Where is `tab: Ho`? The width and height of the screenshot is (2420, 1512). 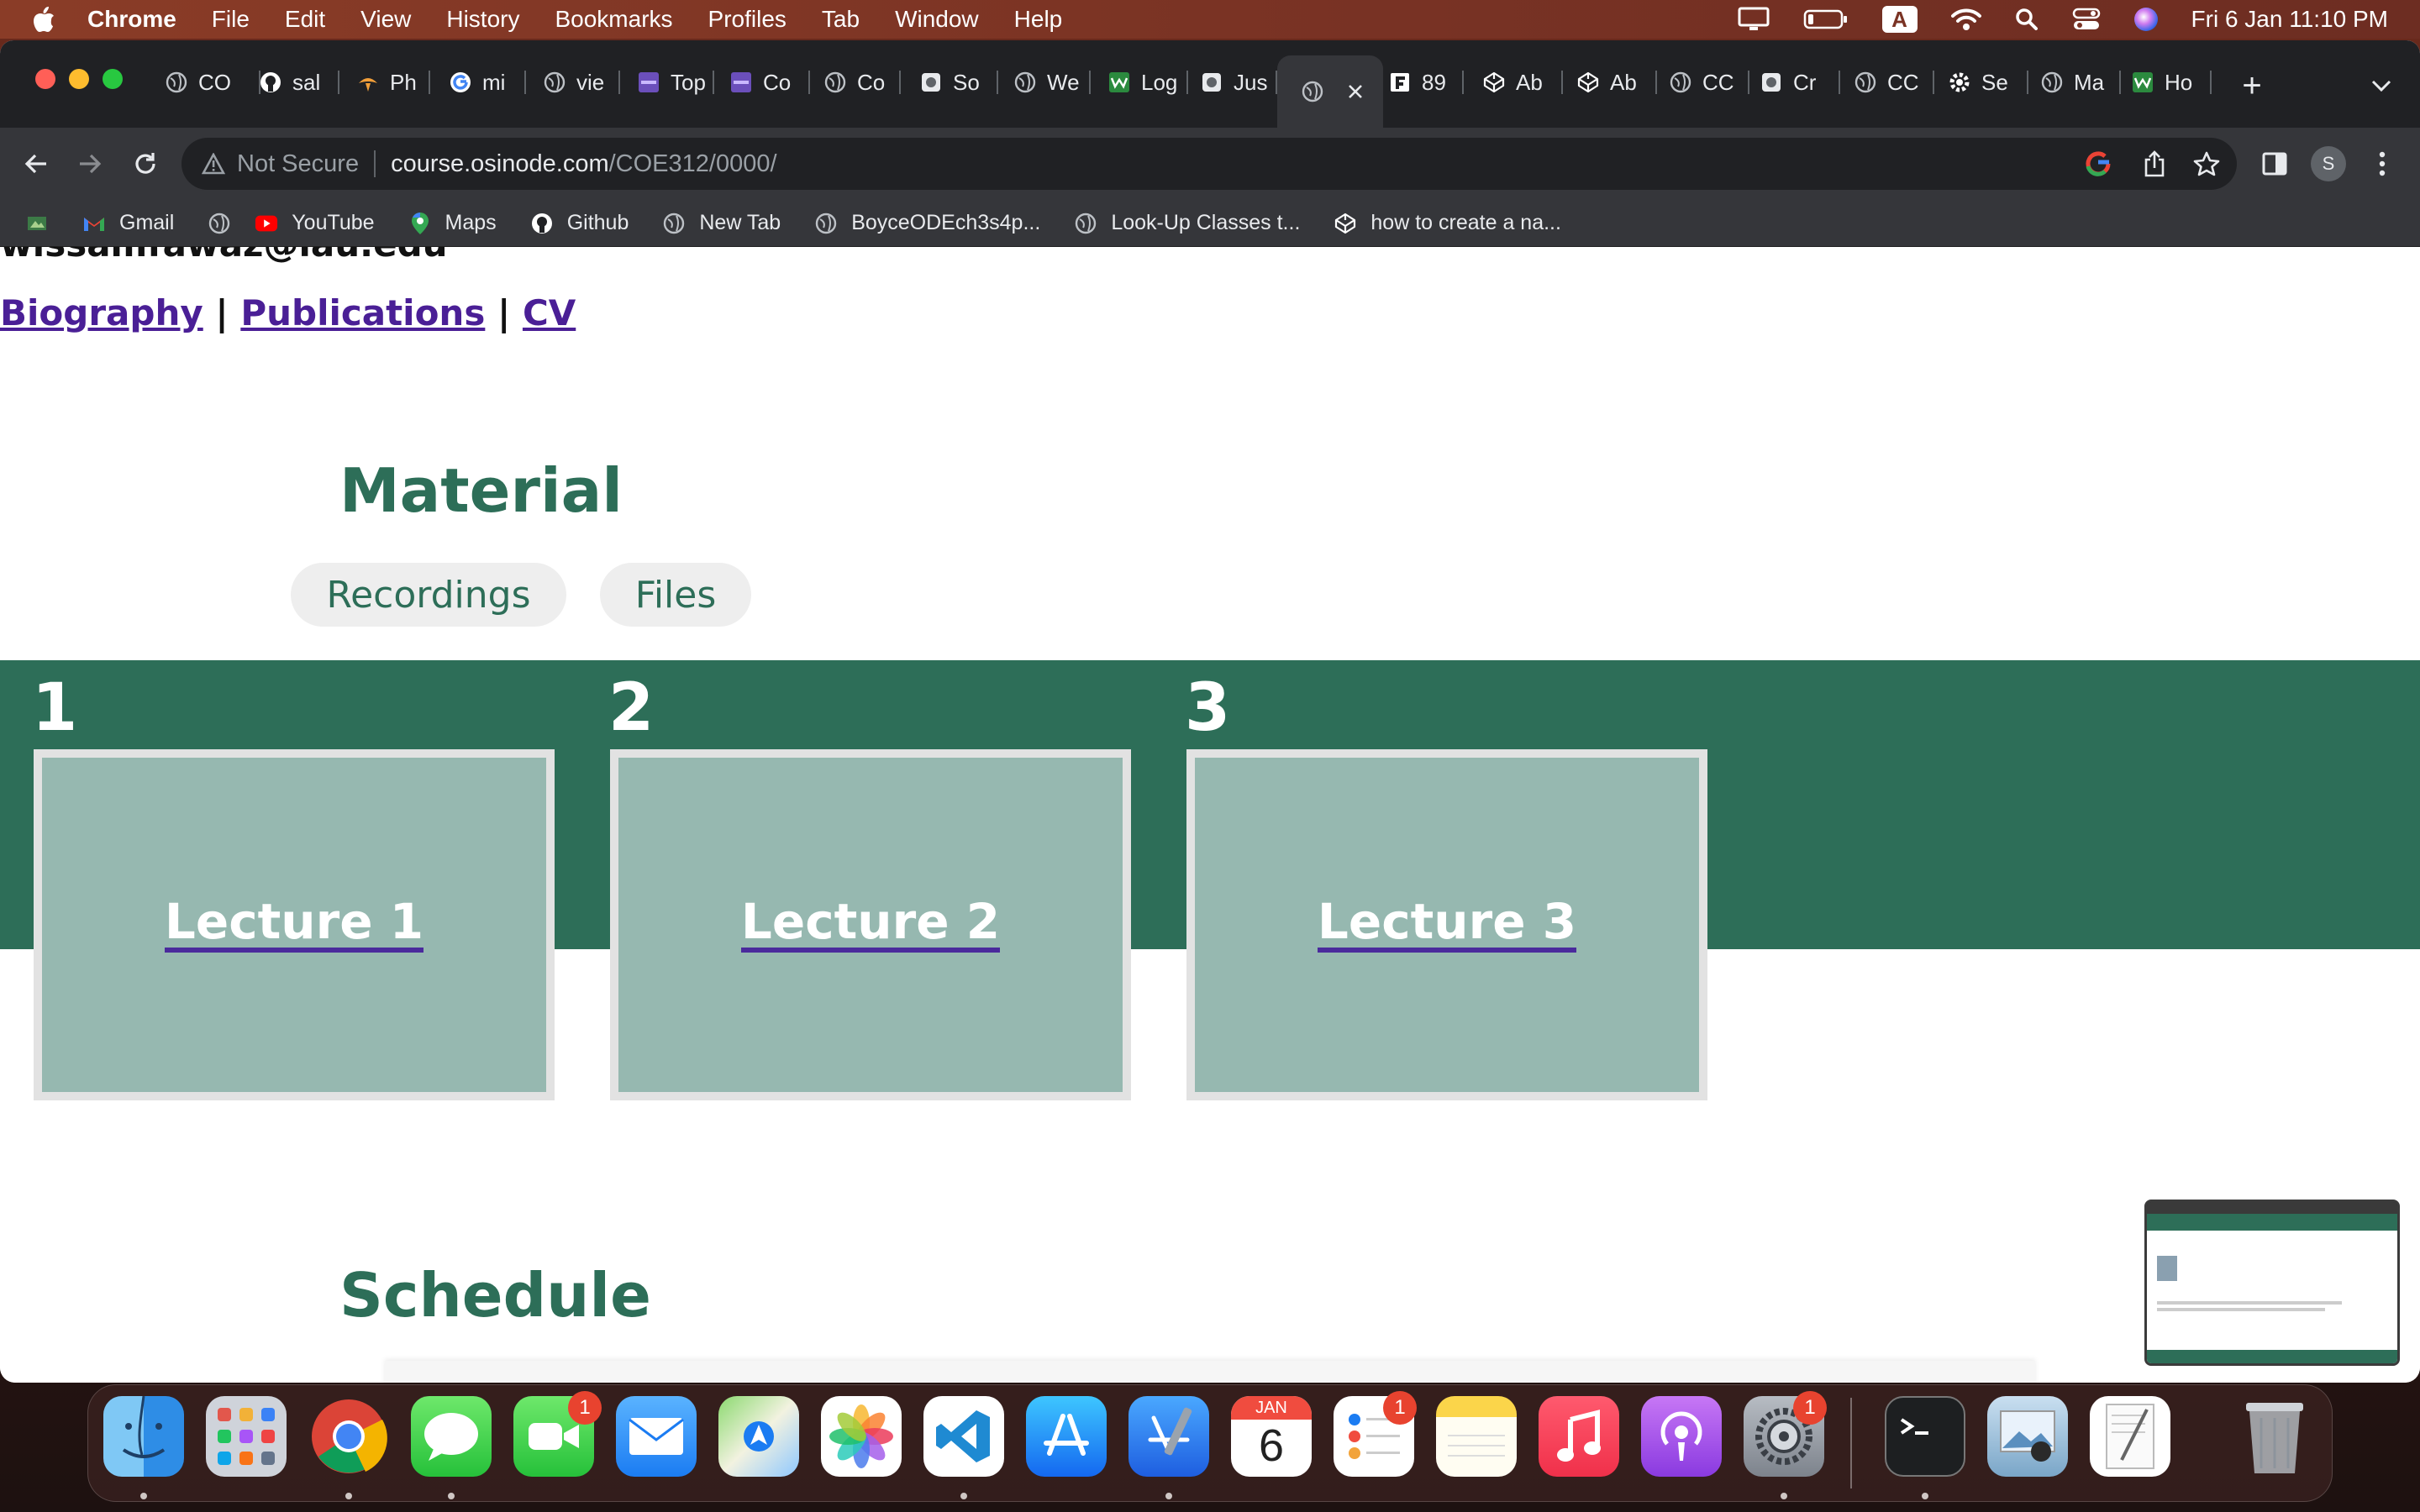
tab: Ho is located at coordinates (2171, 82).